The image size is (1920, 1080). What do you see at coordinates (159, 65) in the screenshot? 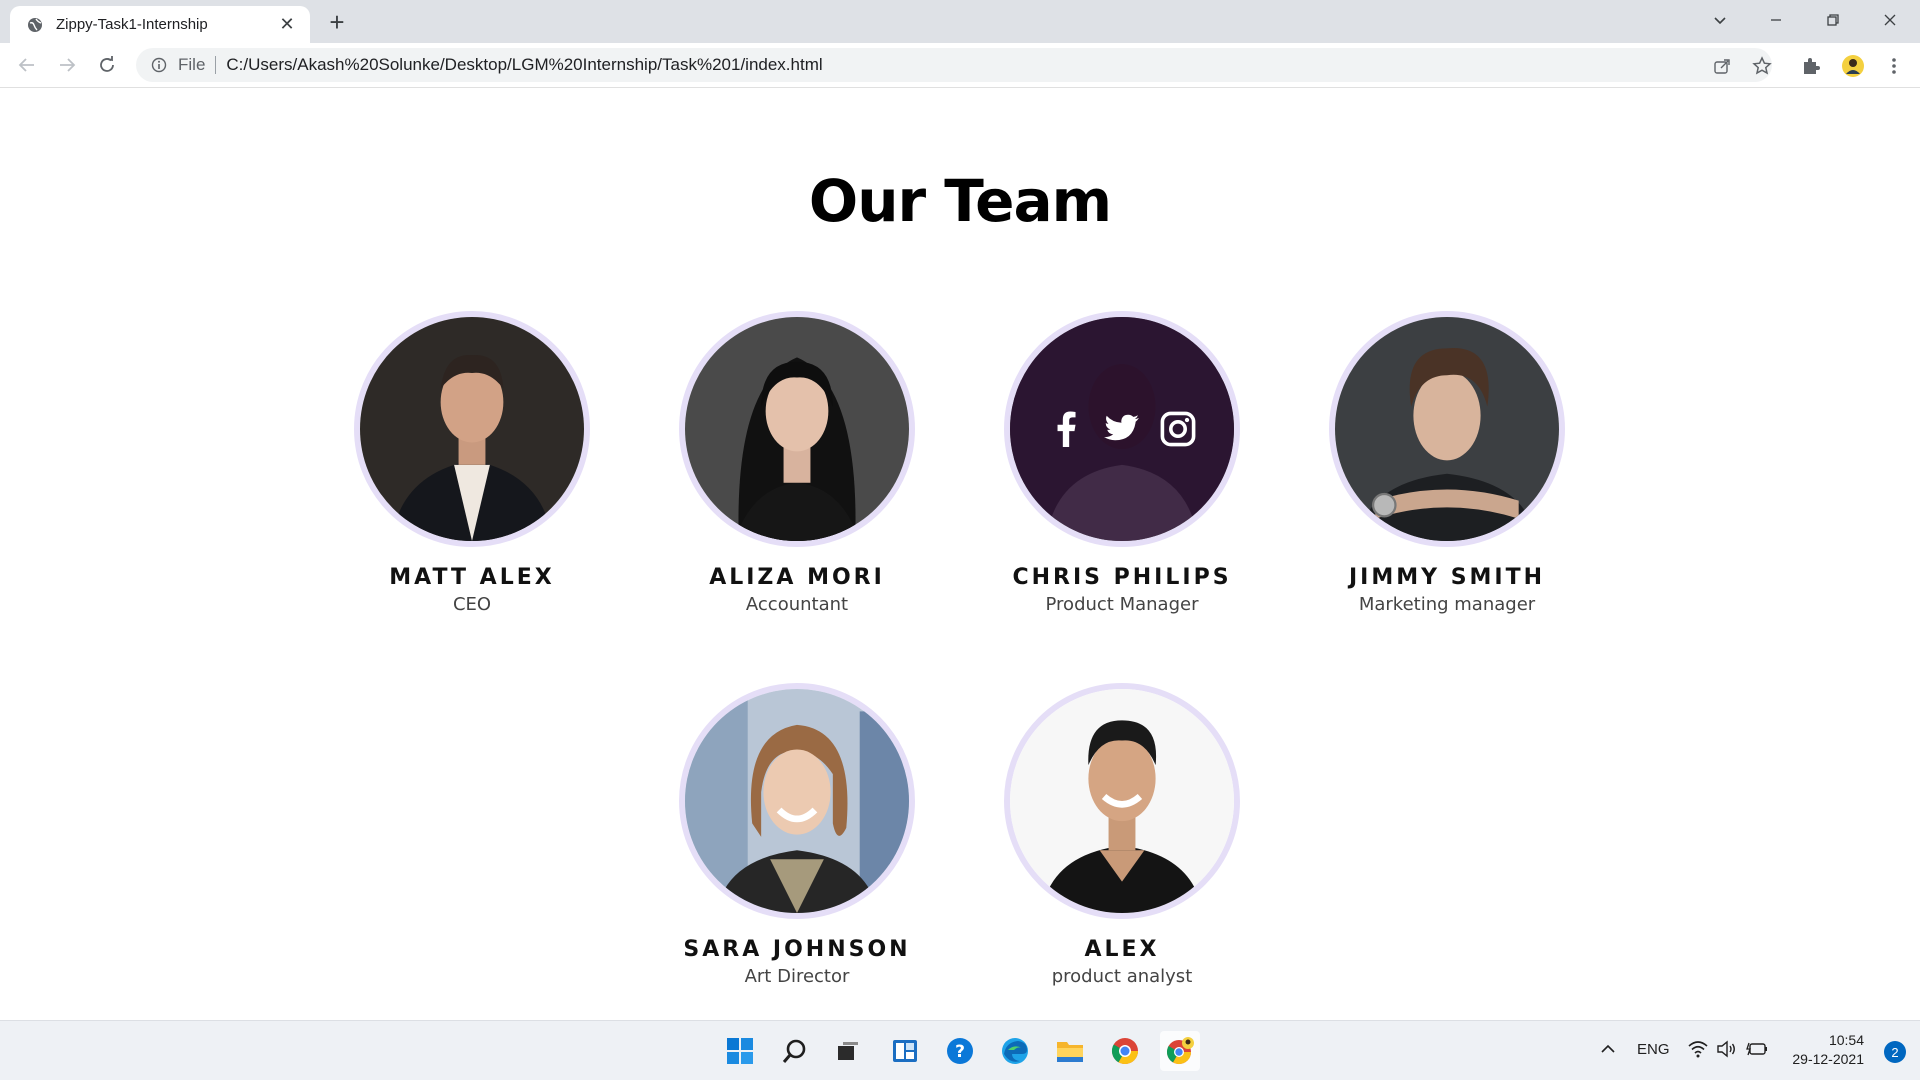
I see `info-icon` at bounding box center [159, 65].